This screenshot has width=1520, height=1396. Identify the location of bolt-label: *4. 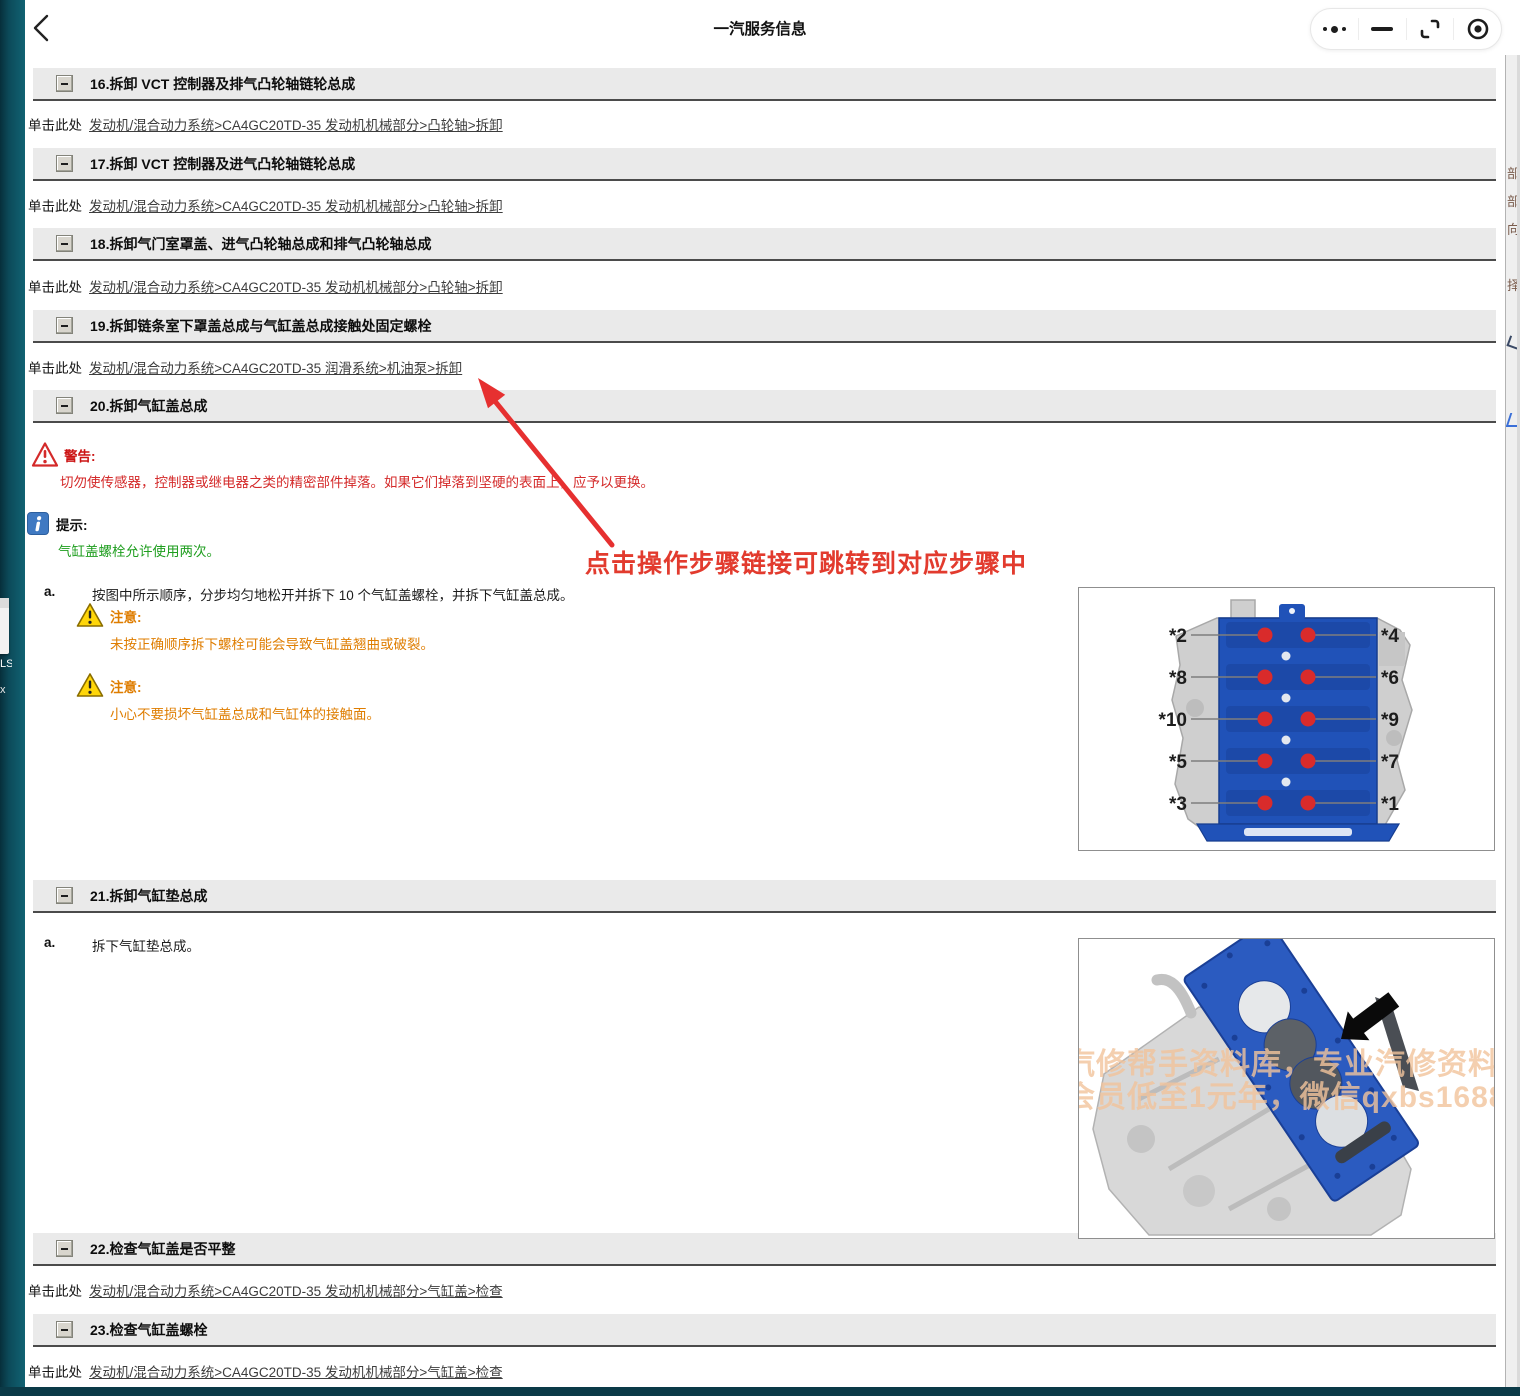
(1390, 636).